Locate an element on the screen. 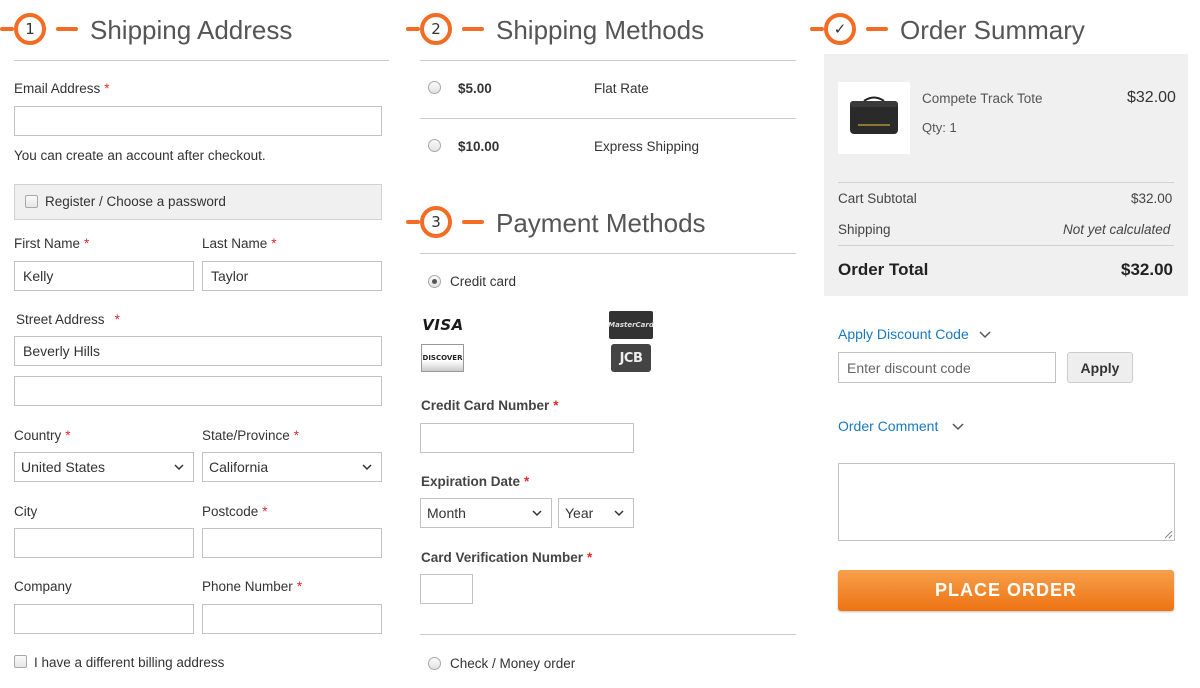  state-select: California is located at coordinates (292, 467).